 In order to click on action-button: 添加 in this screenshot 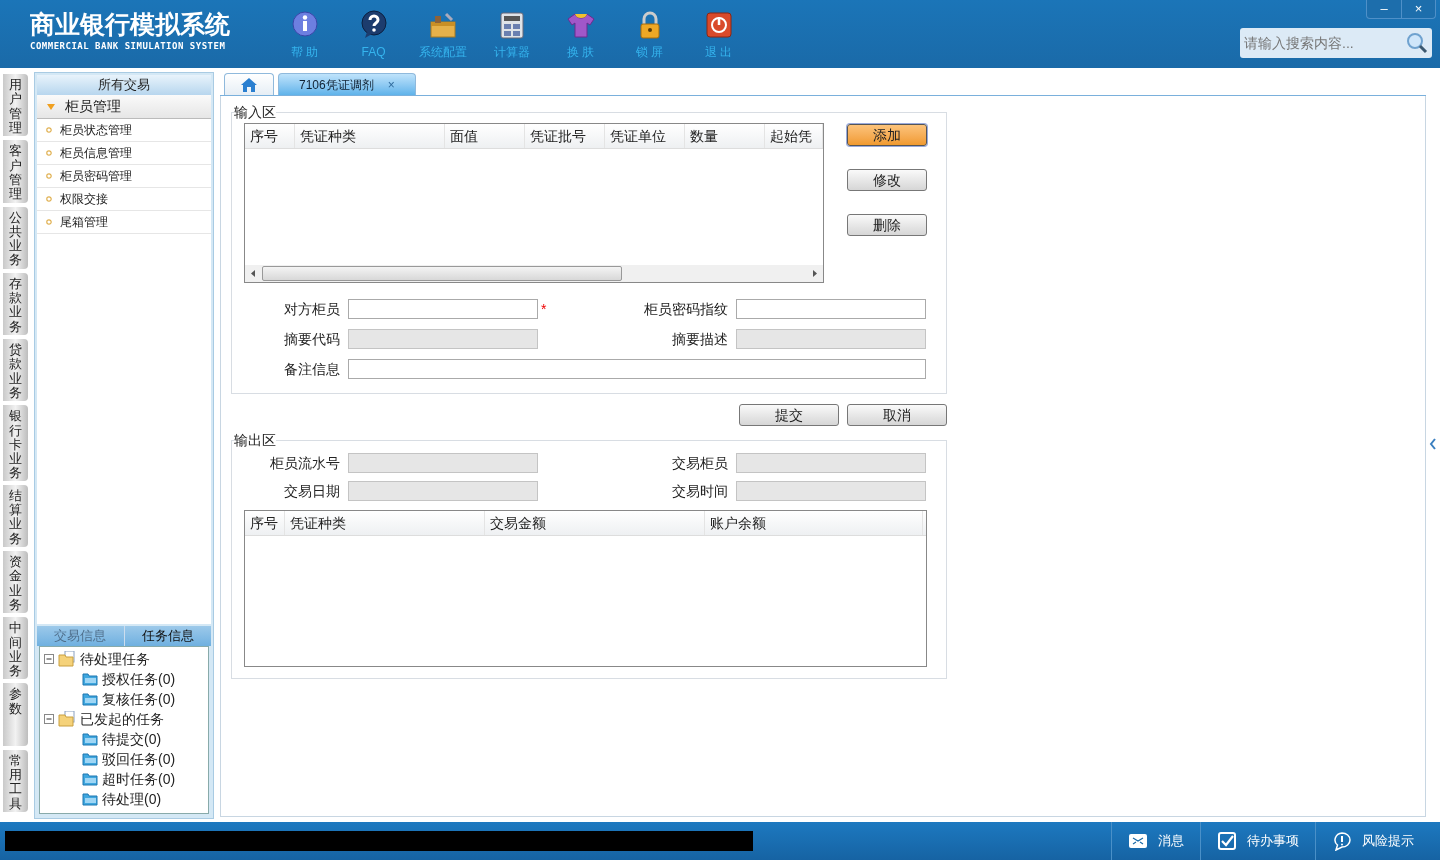, I will do `click(887, 135)`.